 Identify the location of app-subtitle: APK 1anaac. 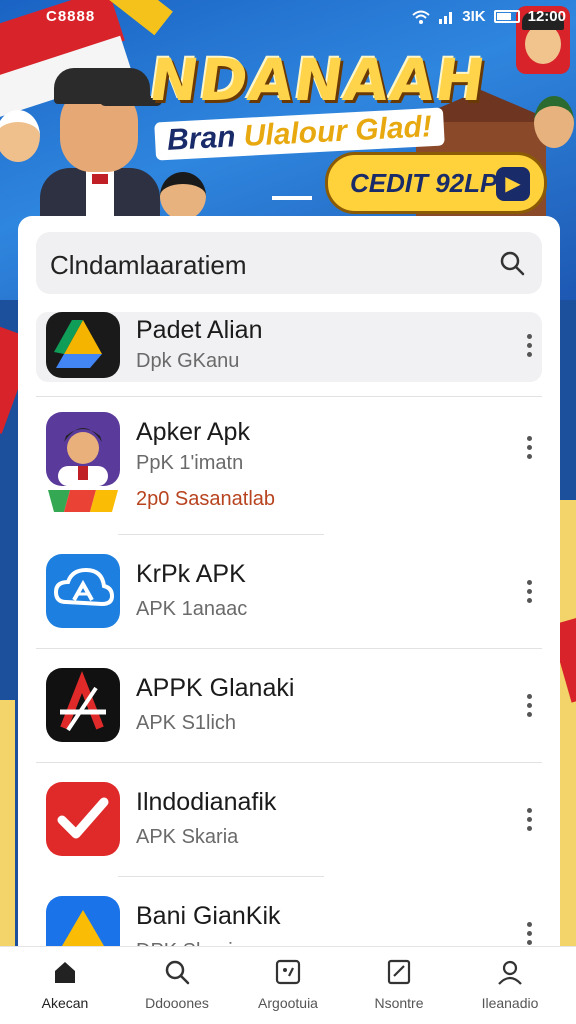
(192, 609).